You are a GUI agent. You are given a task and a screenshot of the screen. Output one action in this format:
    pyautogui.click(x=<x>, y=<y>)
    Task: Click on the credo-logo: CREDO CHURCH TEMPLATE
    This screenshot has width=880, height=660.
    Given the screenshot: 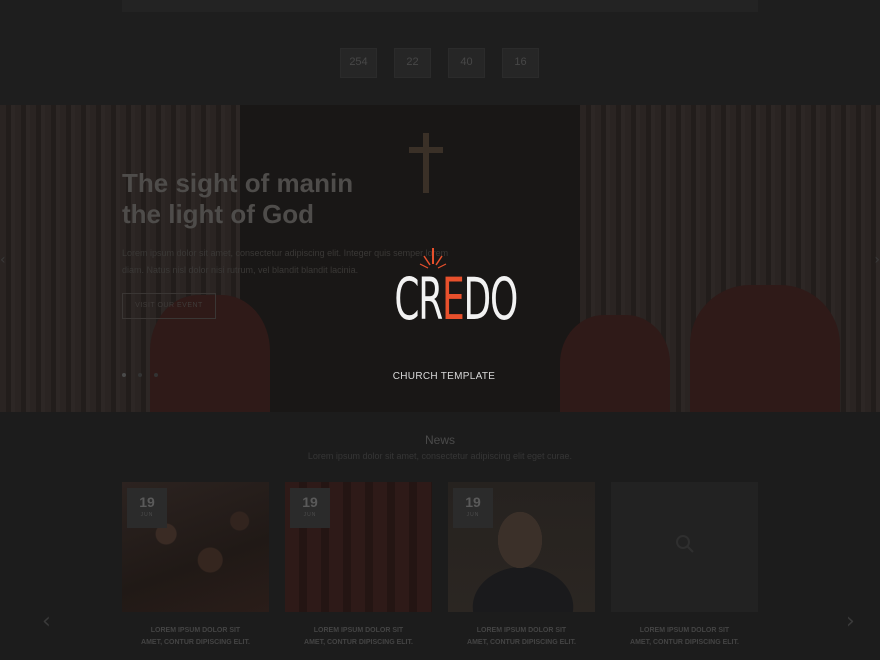 What is the action you would take?
    pyautogui.click(x=444, y=318)
    